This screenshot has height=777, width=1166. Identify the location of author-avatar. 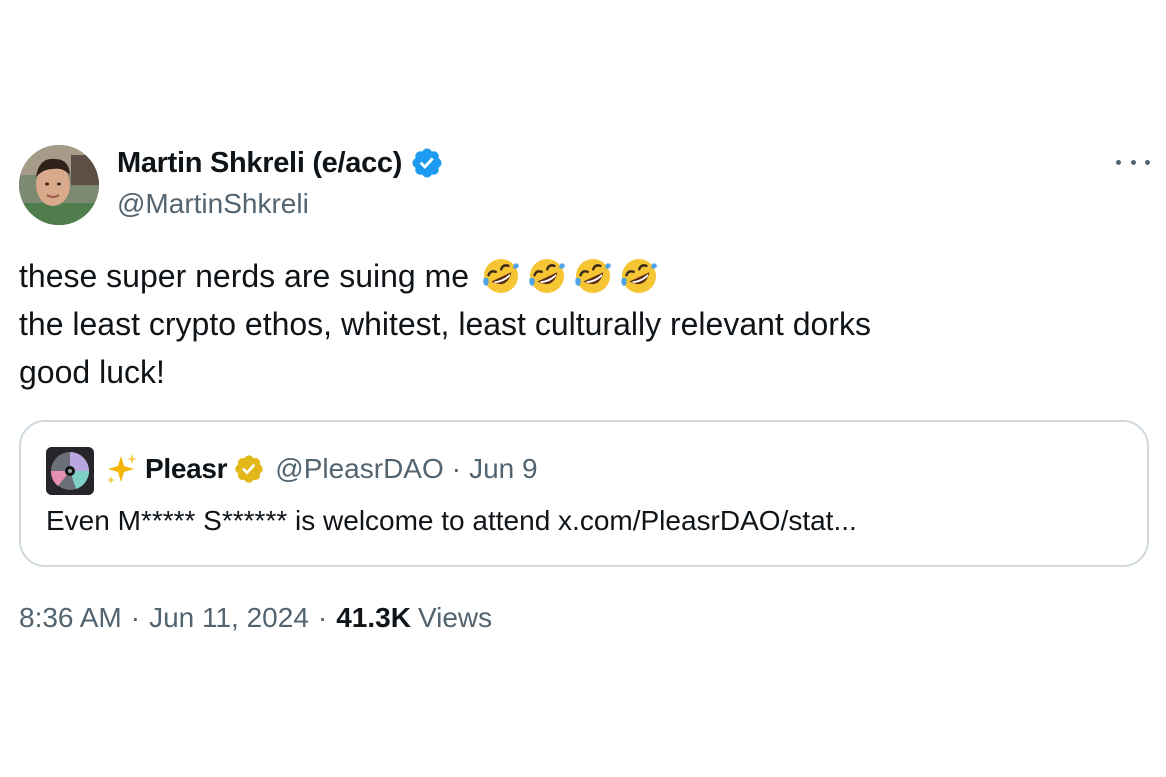
(59, 185).